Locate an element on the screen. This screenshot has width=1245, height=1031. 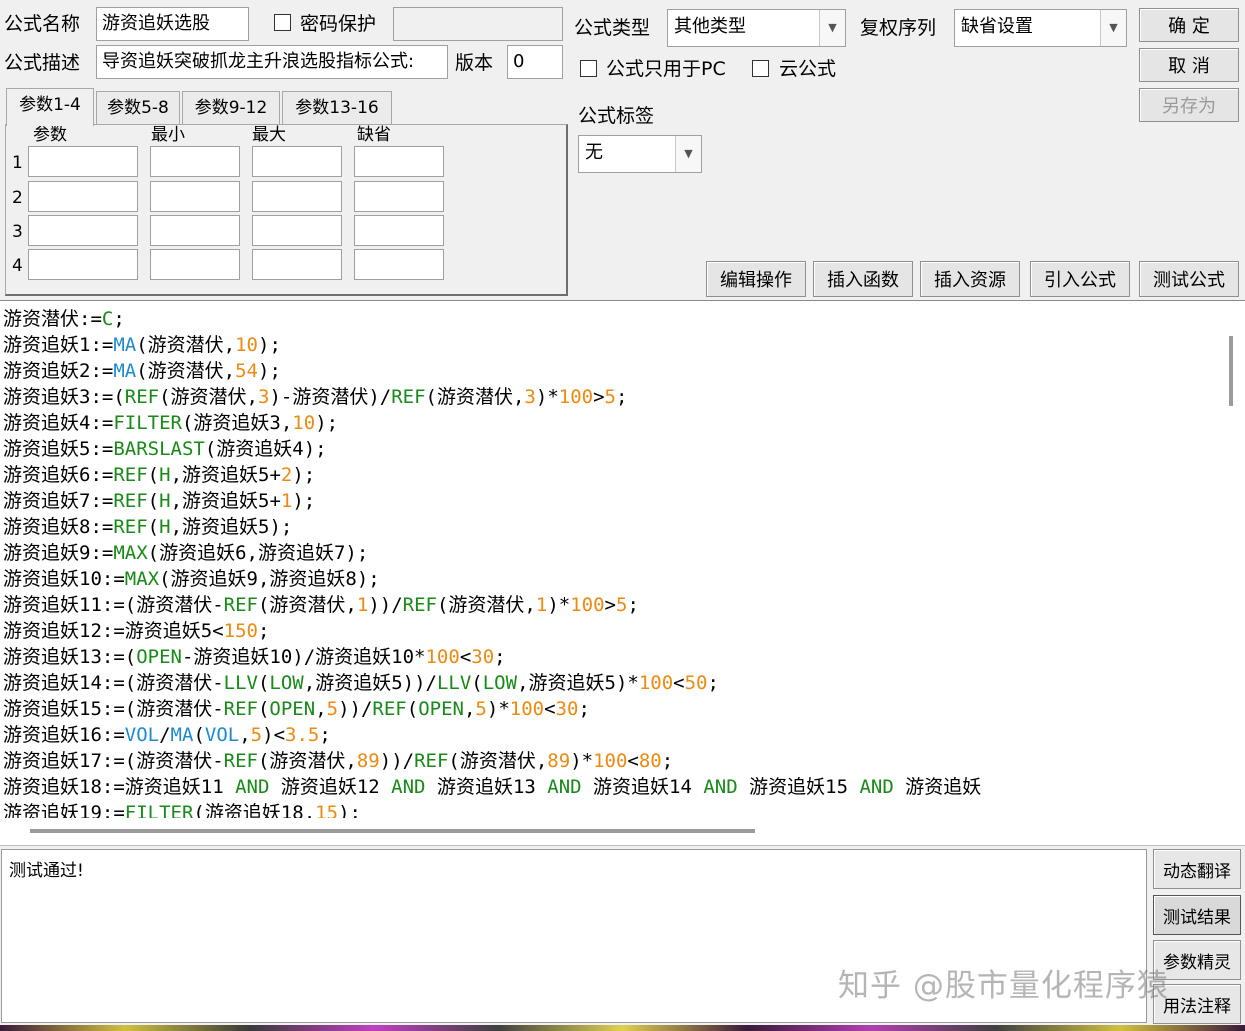
row-number: 2 is located at coordinates (17, 198).